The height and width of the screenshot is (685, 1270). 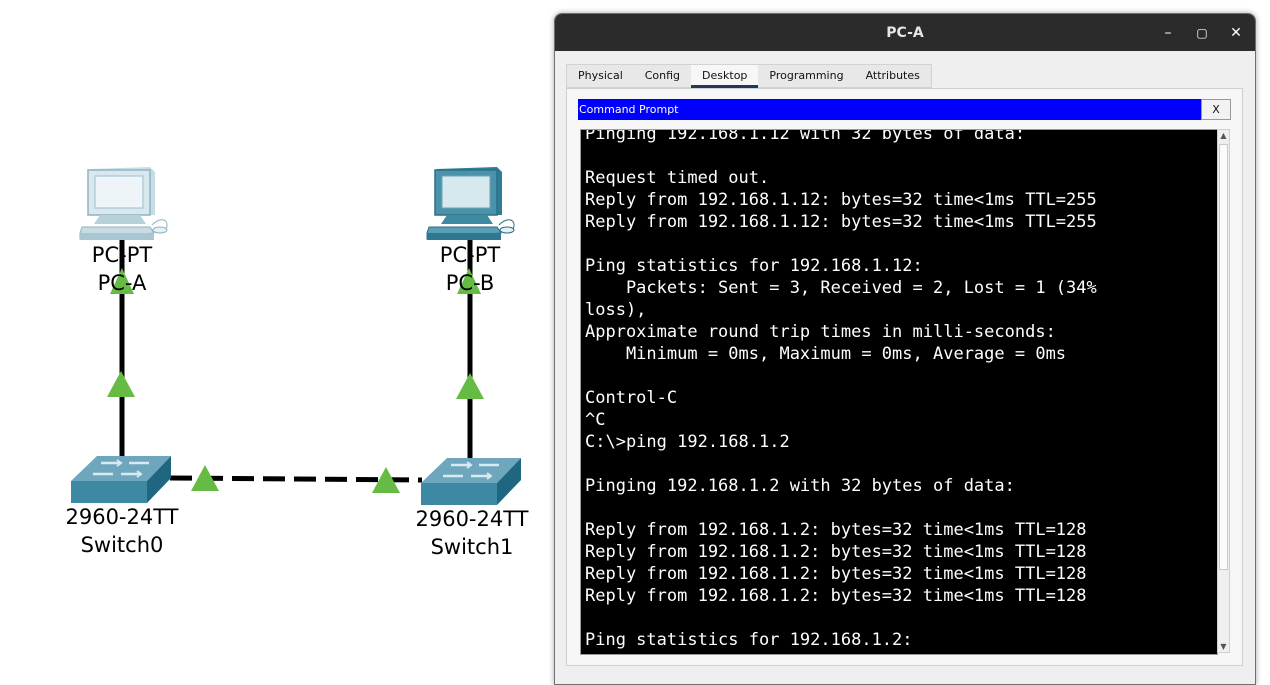 I want to click on window-titlebar: PC-A – ▢ ✕, so click(x=905, y=32).